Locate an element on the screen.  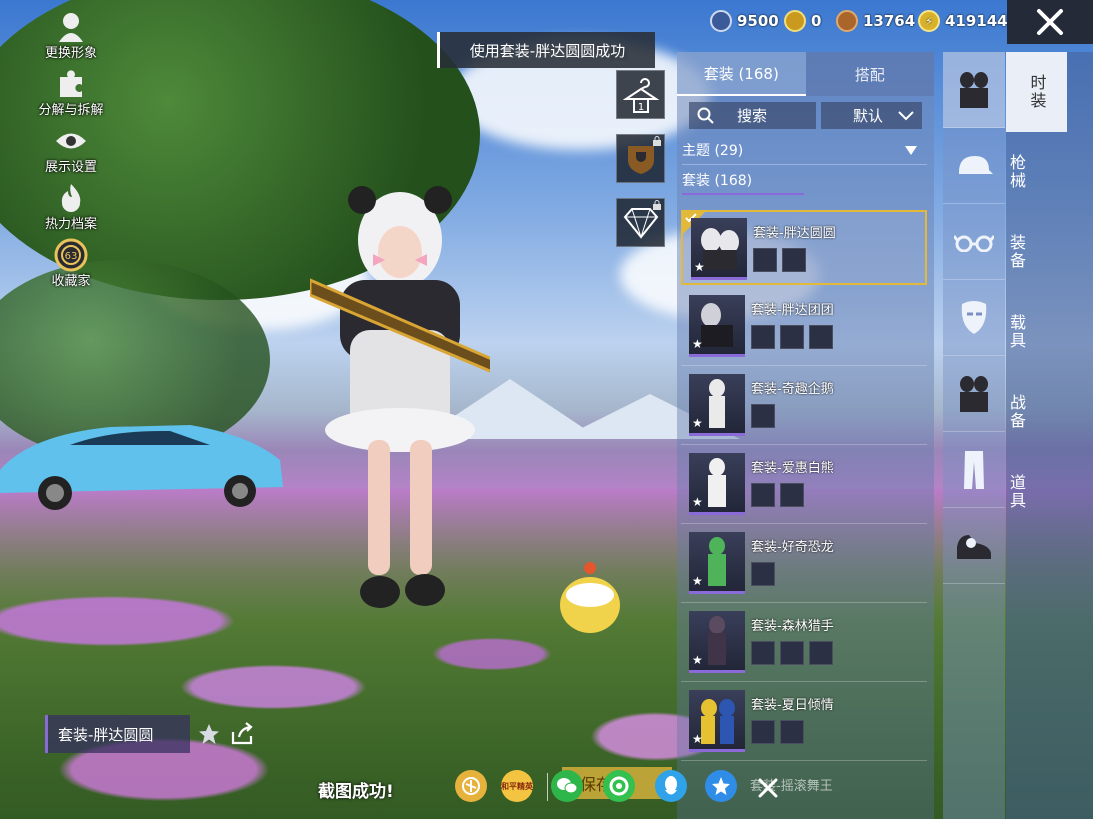
pants-icon is located at coordinates (974, 469).